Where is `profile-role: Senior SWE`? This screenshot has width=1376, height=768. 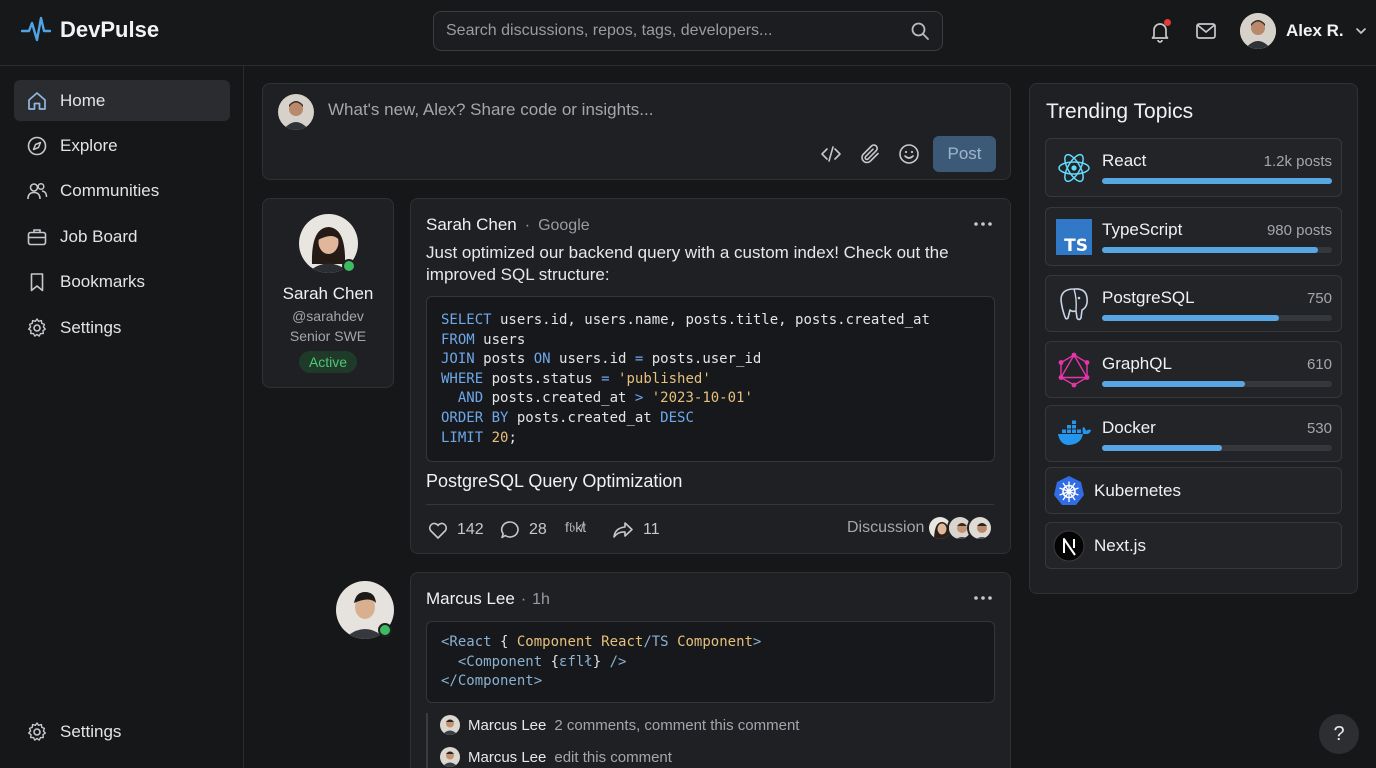 profile-role: Senior SWE is located at coordinates (328, 336).